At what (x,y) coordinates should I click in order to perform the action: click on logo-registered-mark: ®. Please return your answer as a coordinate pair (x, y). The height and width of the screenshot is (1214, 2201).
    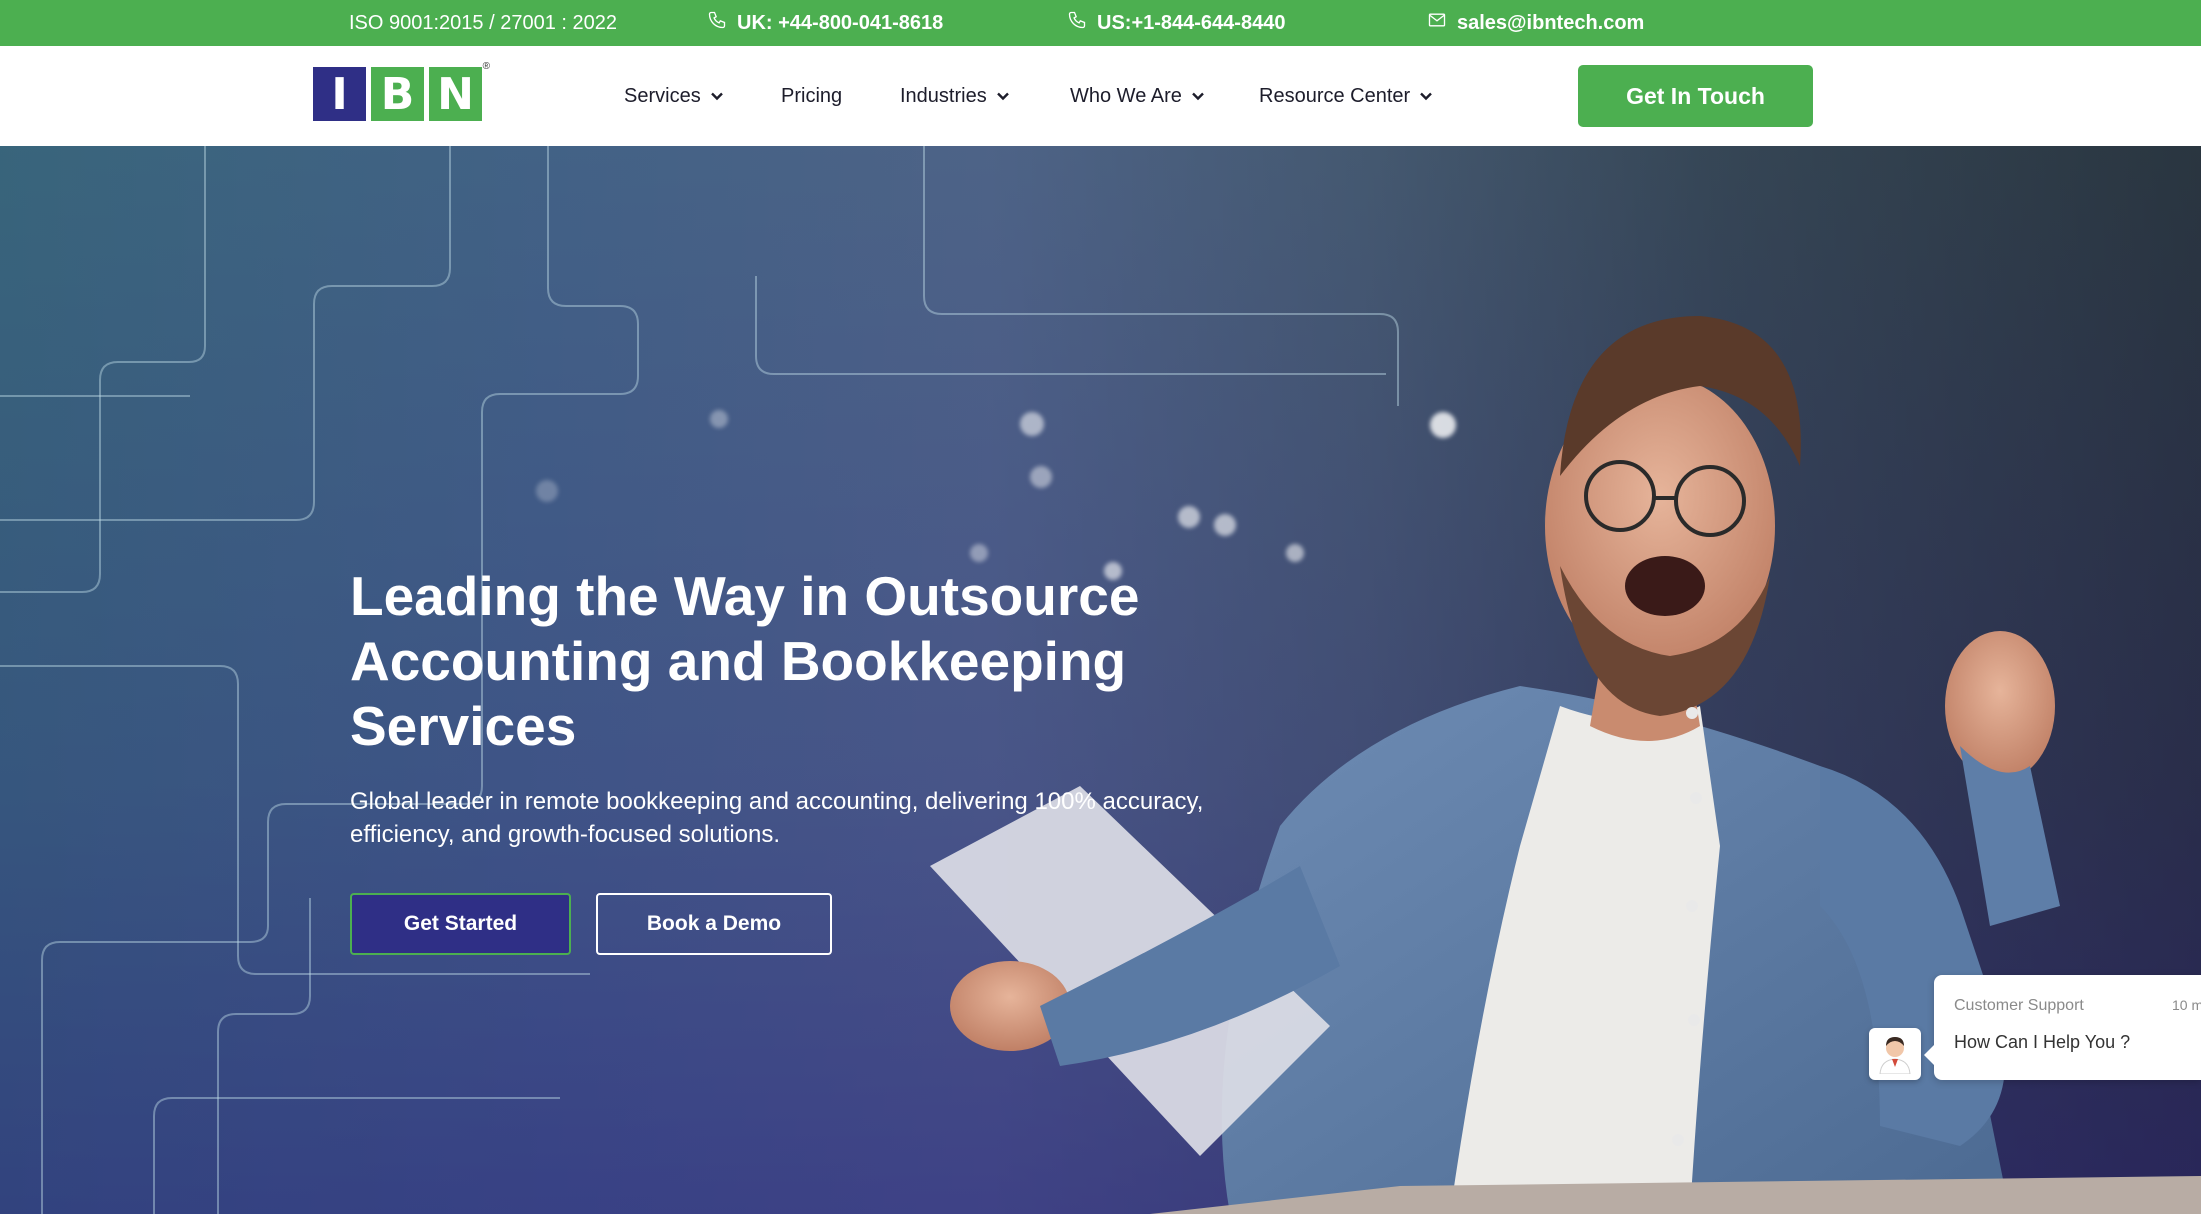
    Looking at the image, I should click on (486, 66).